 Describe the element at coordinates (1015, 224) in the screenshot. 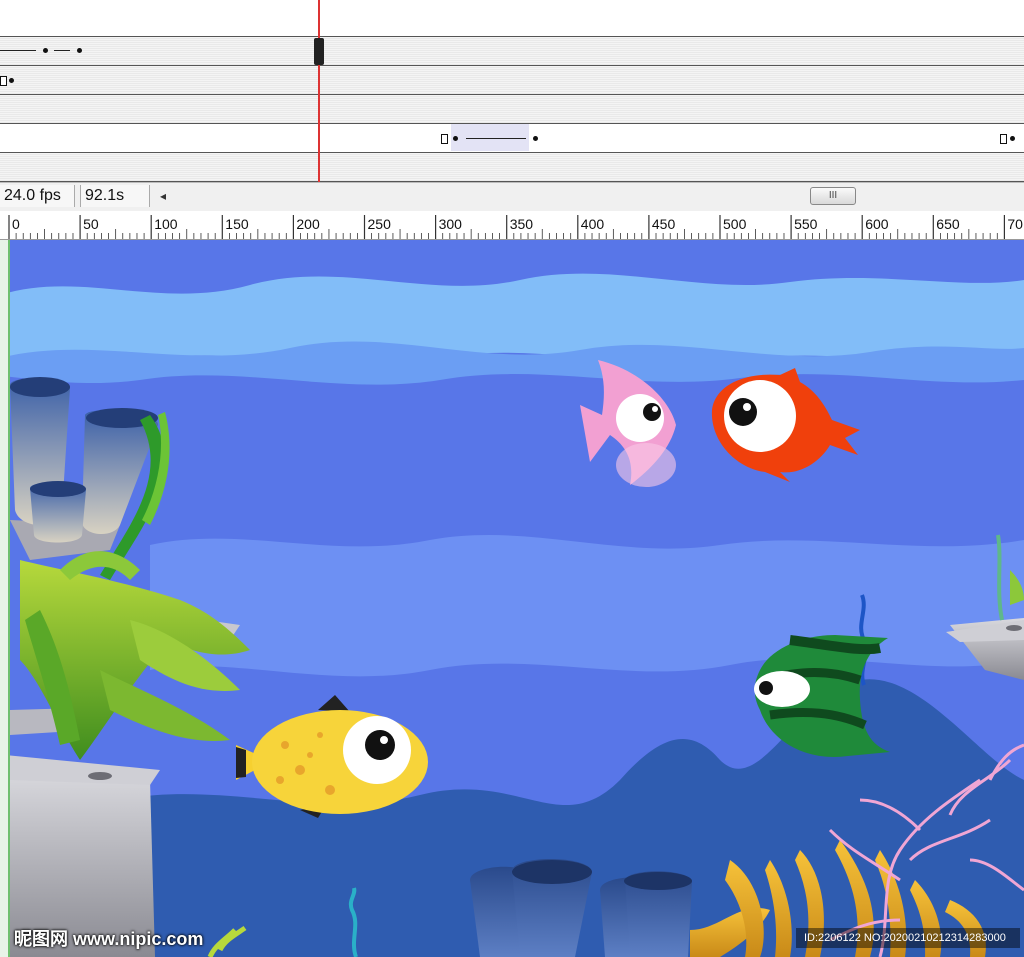

I see `ruler-label: 70` at that location.